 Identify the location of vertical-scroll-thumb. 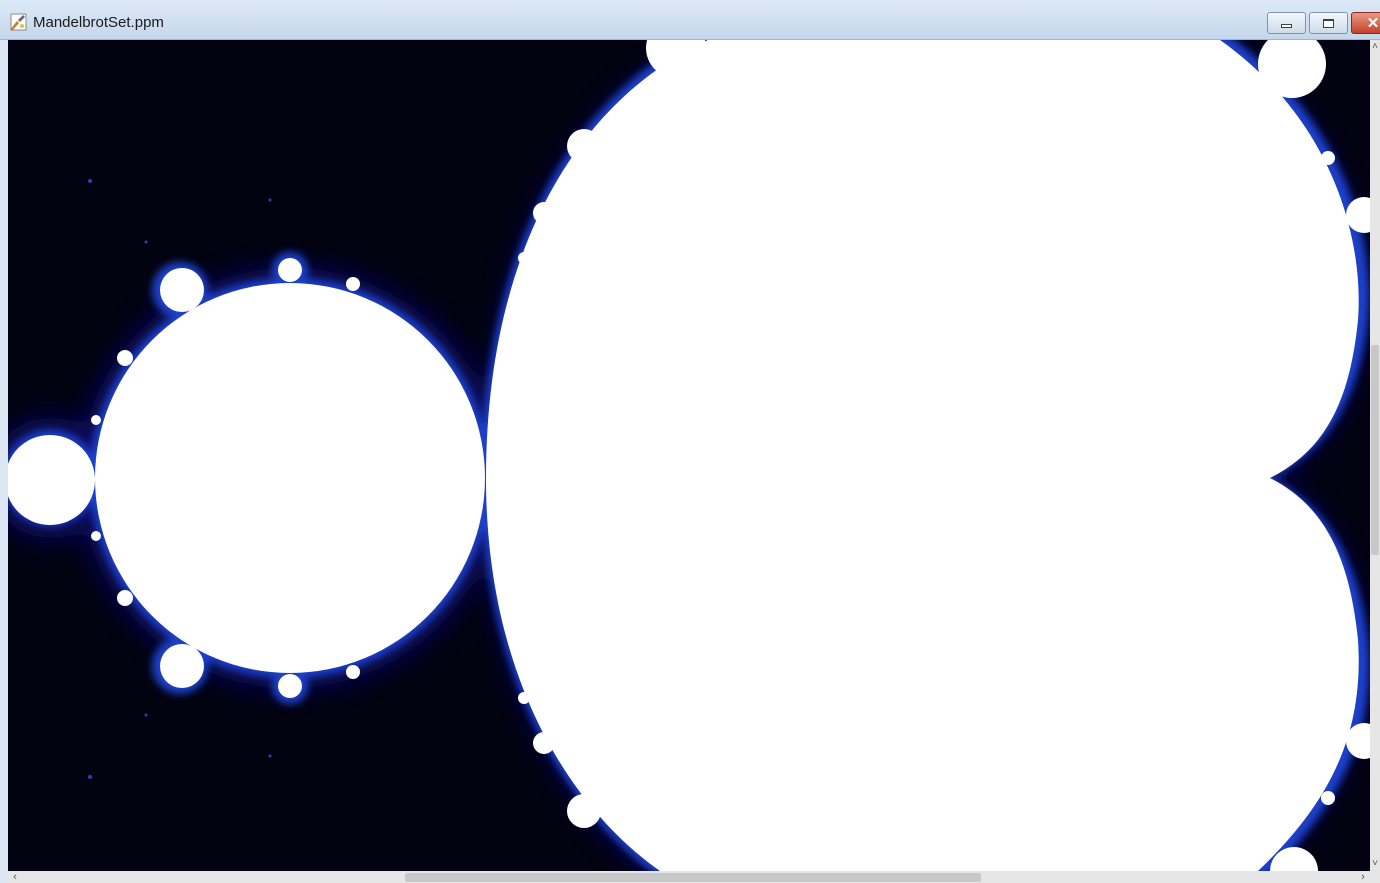
(1375, 450).